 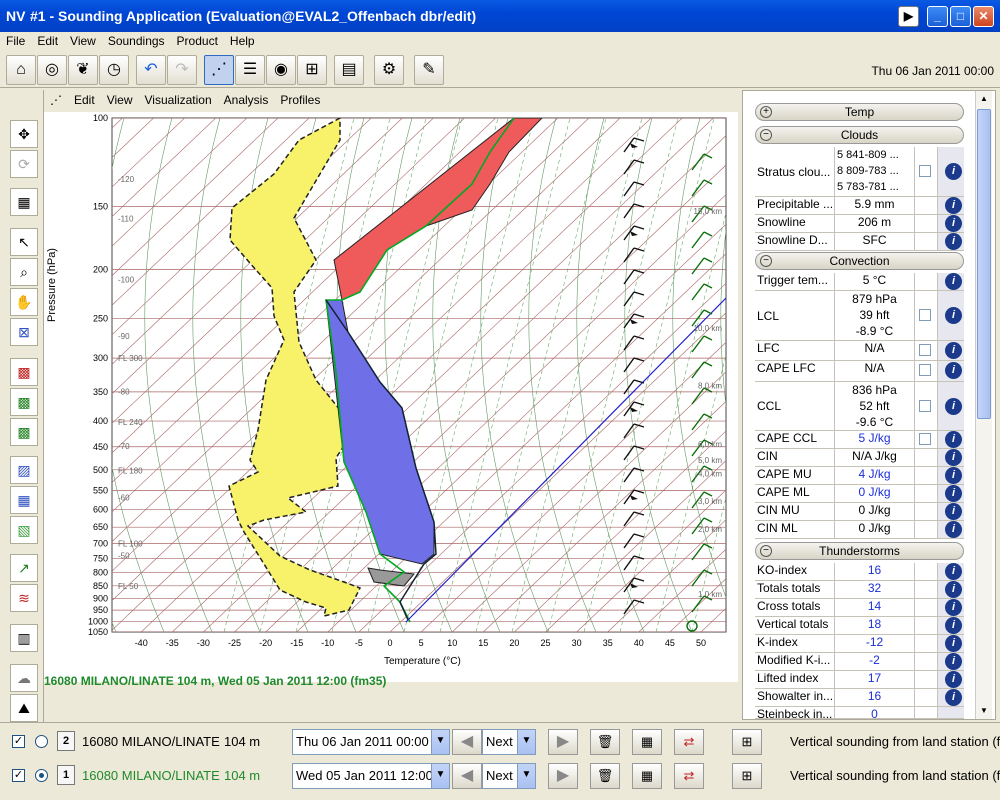 I want to click on open-icon: ⌂, so click(x=21, y=70).